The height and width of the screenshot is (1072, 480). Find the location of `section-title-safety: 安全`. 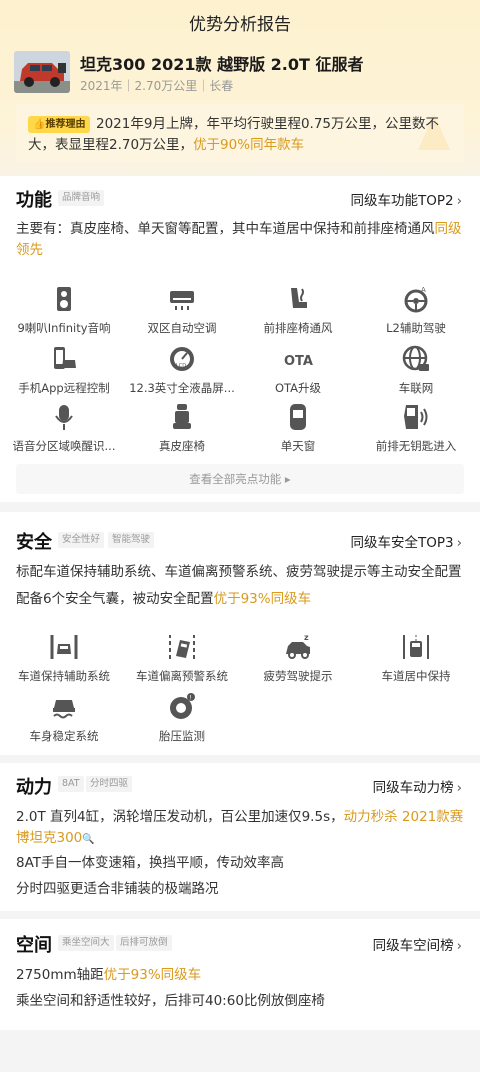

section-title-safety: 安全 is located at coordinates (34, 542).